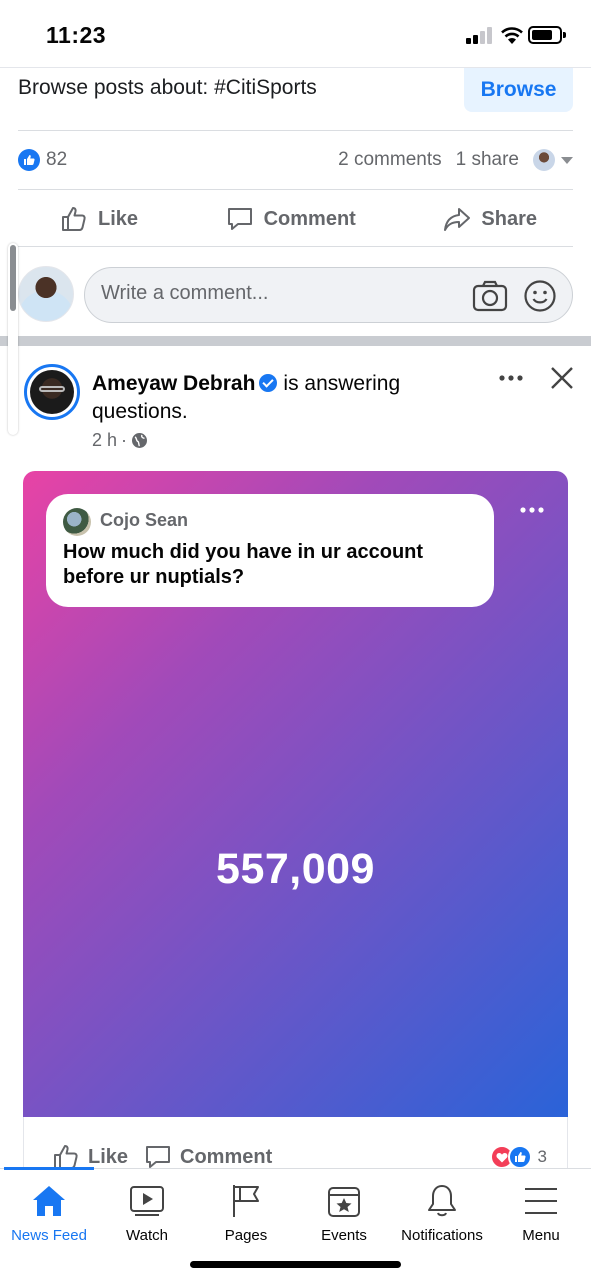 The height and width of the screenshot is (1280, 591). Describe the element at coordinates (344, 1235) in the screenshot. I see `tab-label: Events` at that location.